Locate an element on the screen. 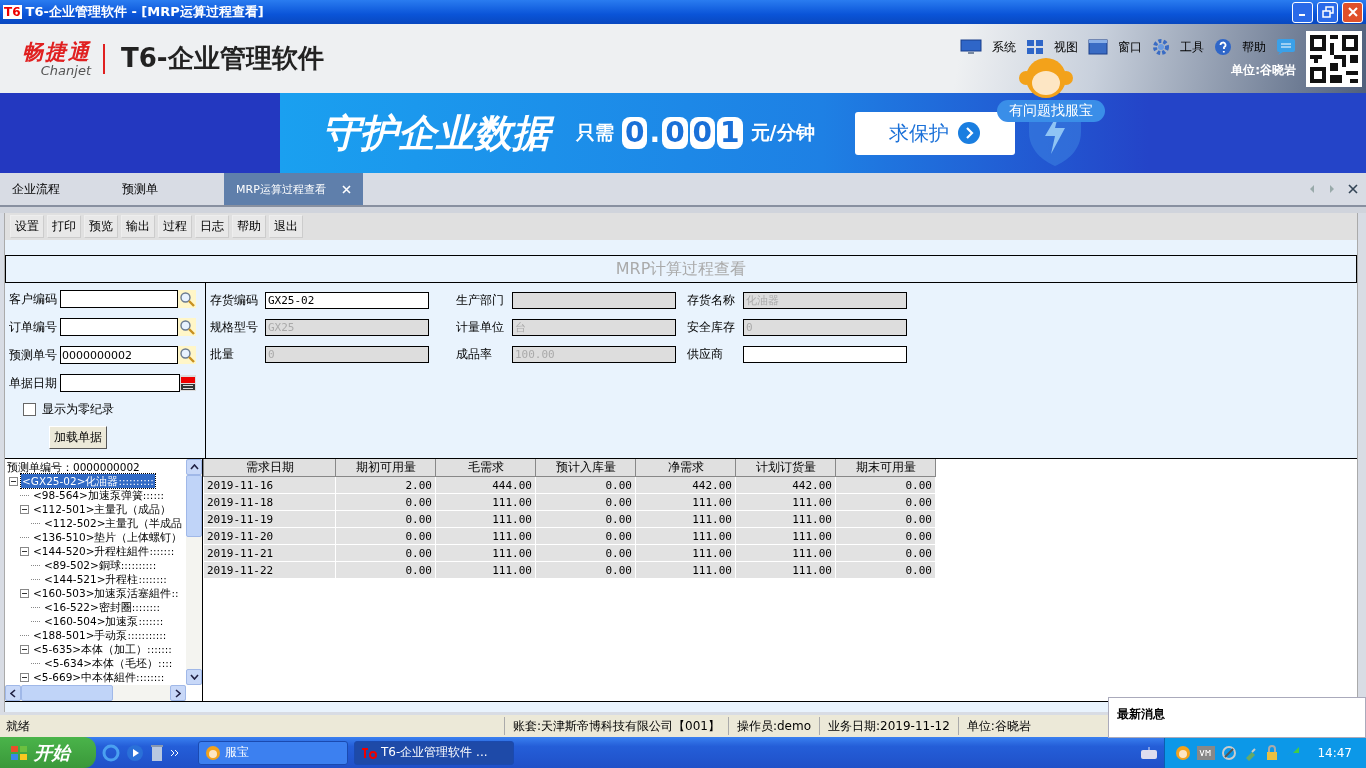 The height and width of the screenshot is (768, 1366). taskbar-button: 服宝 is located at coordinates (273, 752).